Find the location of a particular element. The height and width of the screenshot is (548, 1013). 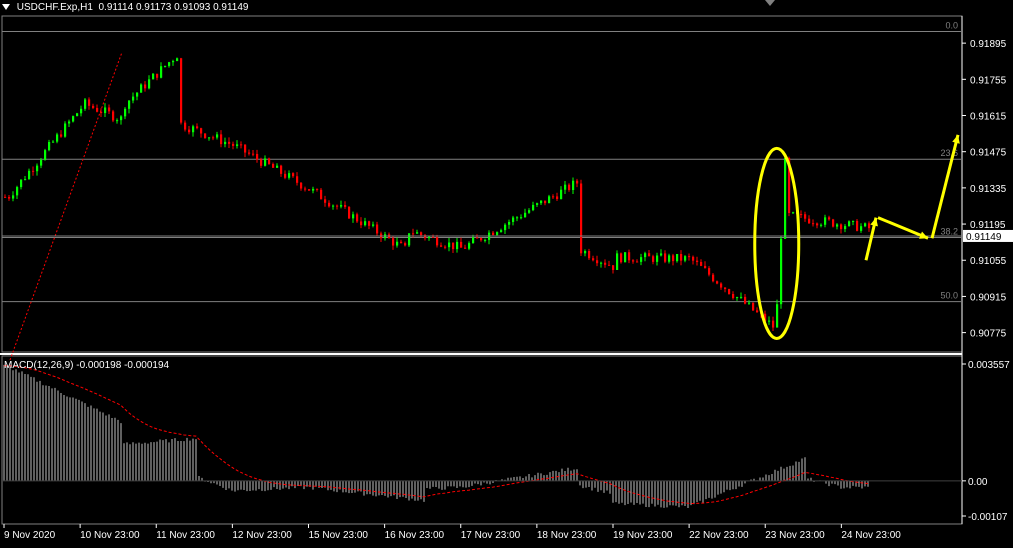

macd-tick-label: 0.003557 is located at coordinates (989, 365).